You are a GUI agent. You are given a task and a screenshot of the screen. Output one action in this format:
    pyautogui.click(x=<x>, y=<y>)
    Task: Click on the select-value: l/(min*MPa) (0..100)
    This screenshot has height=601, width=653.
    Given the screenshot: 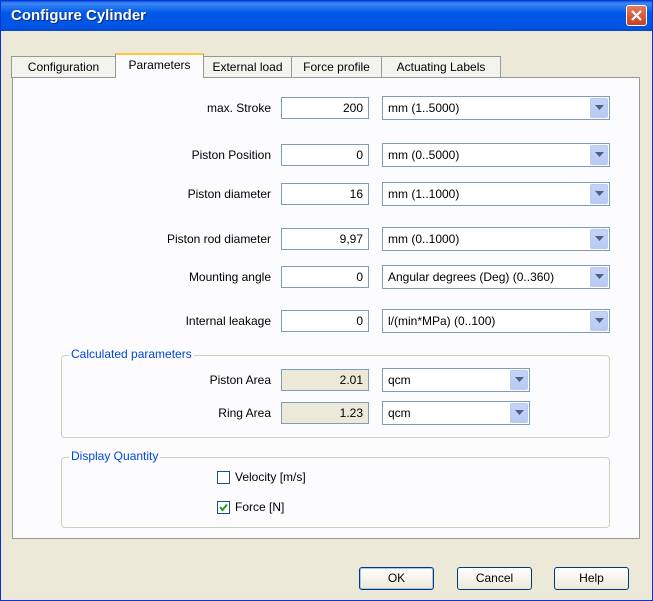 What is the action you would take?
    pyautogui.click(x=442, y=321)
    